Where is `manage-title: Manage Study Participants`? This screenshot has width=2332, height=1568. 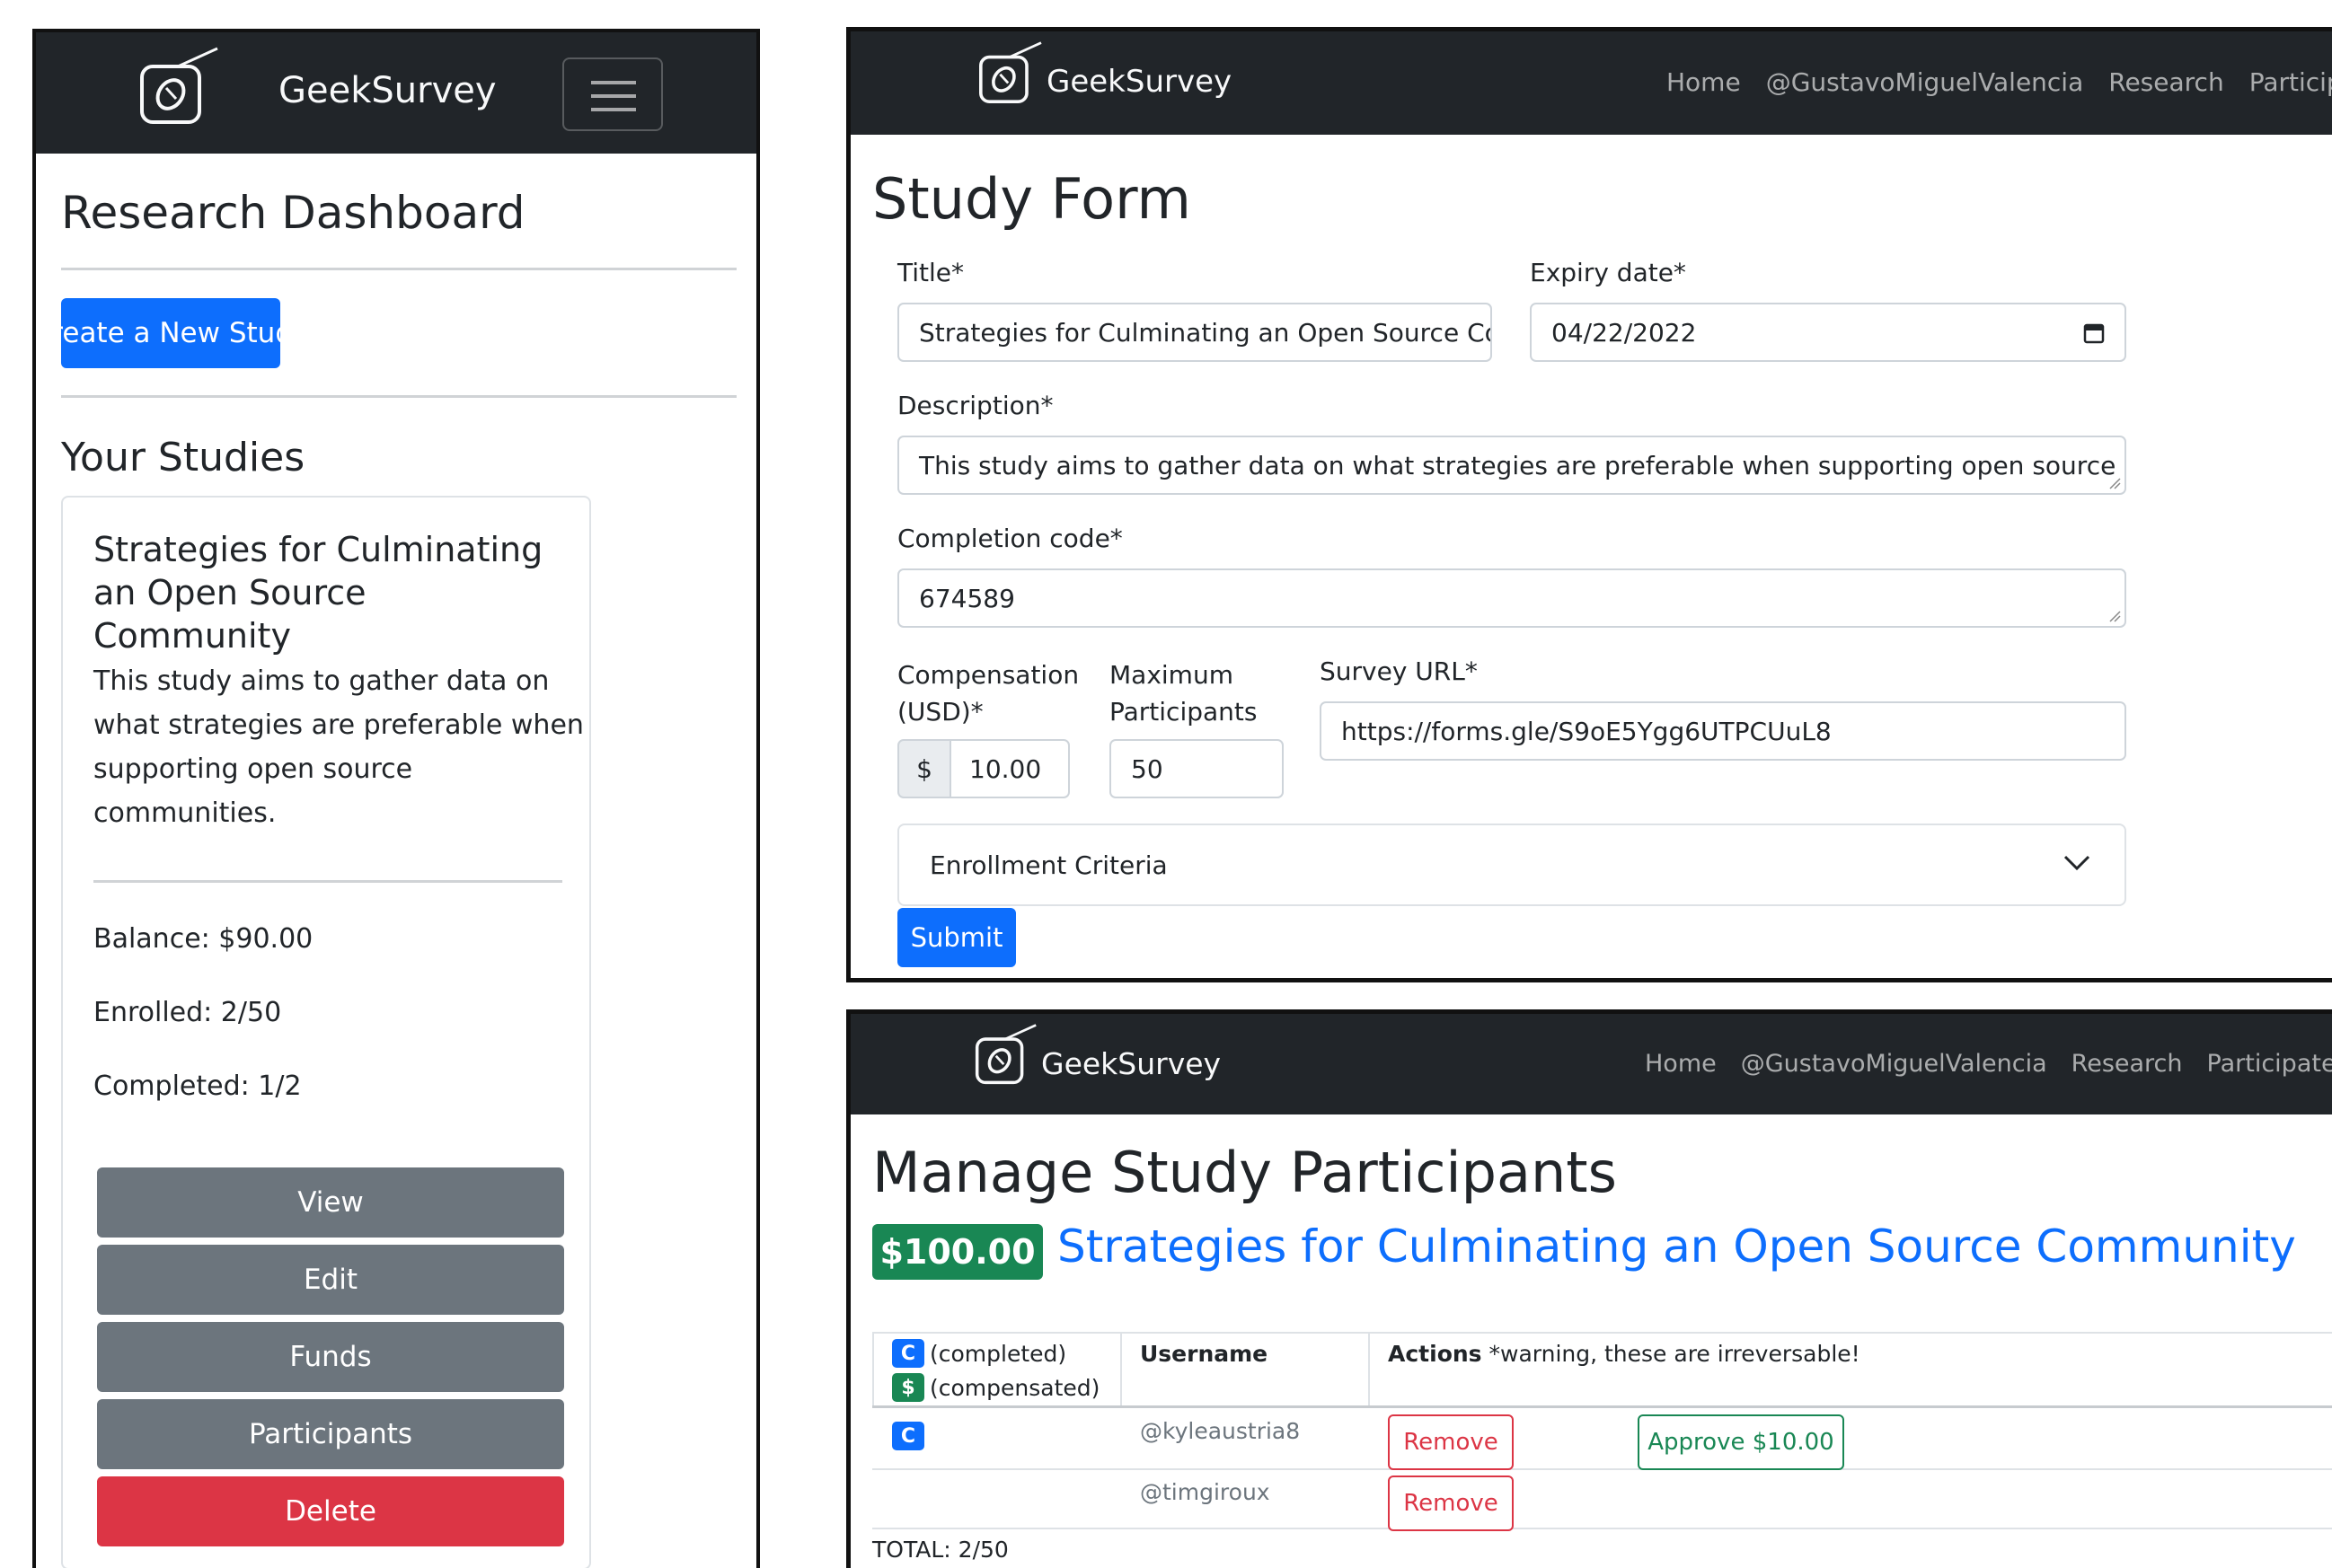 manage-title: Manage Study Participants is located at coordinates (1244, 1172).